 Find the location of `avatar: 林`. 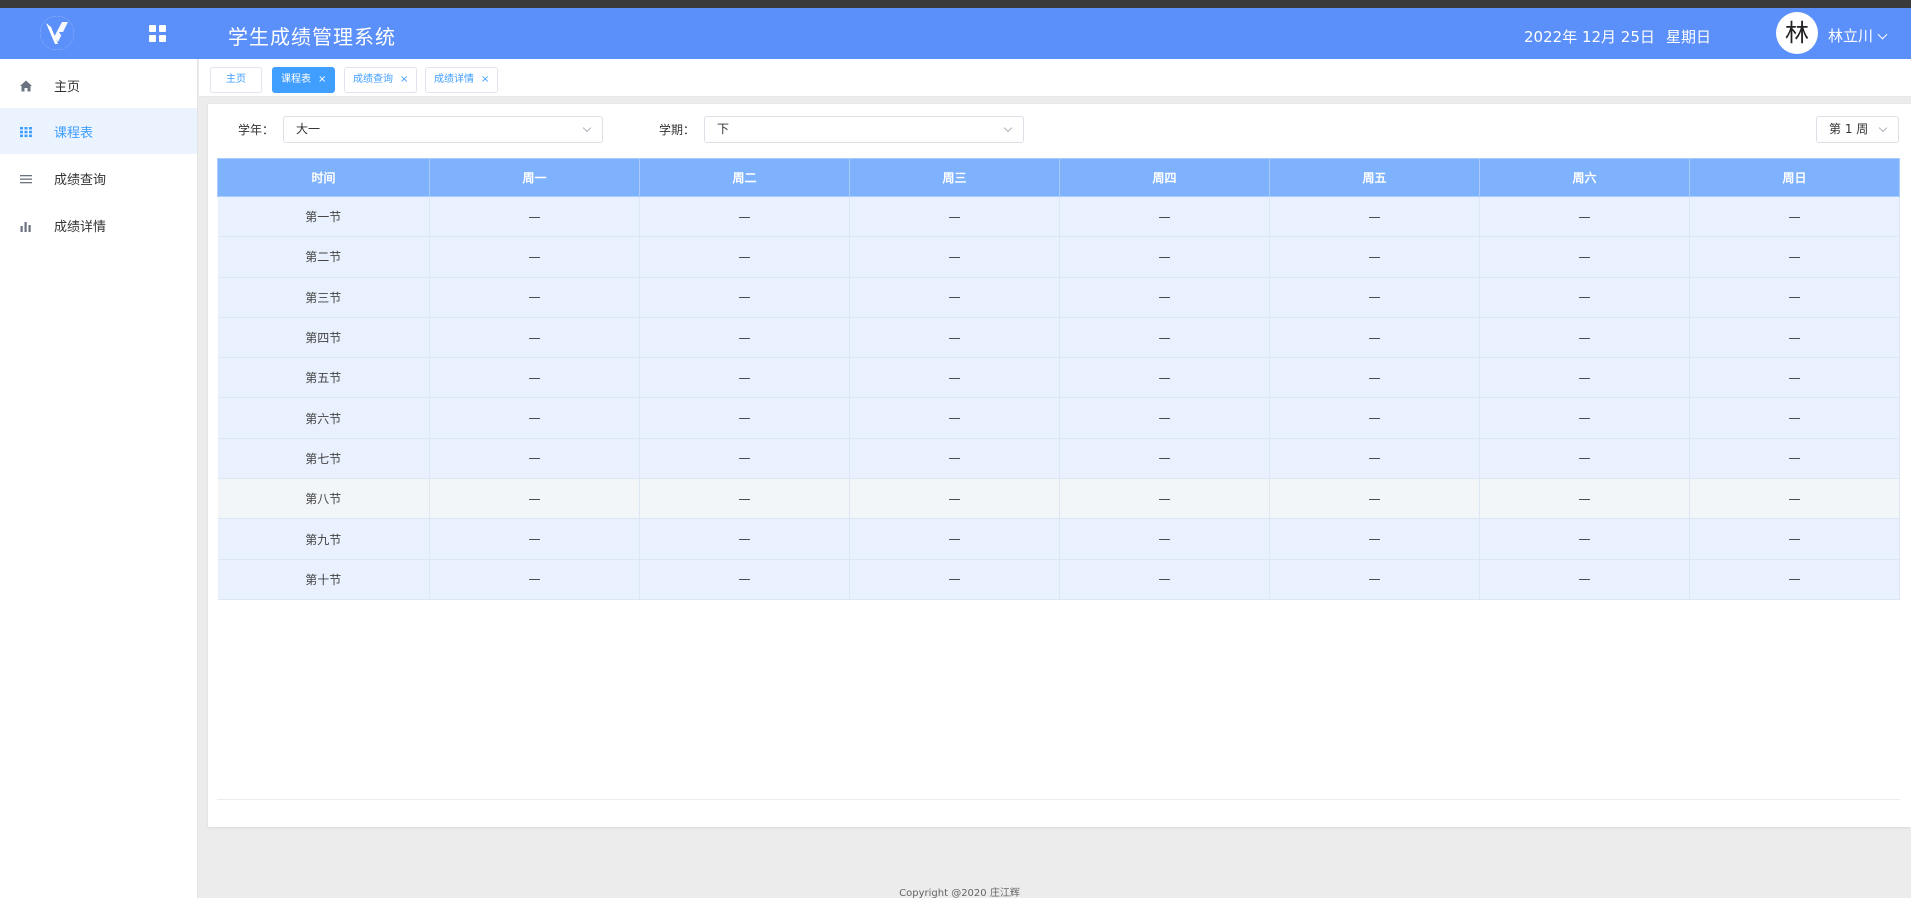

avatar: 林 is located at coordinates (1797, 33).